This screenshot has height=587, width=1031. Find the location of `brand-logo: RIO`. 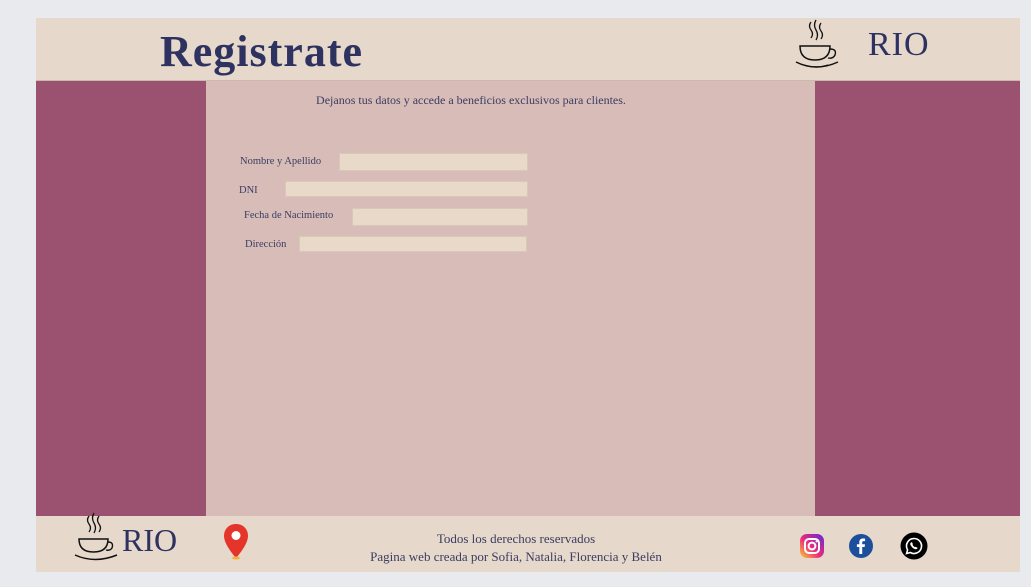

brand-logo: RIO is located at coordinates (869, 49).